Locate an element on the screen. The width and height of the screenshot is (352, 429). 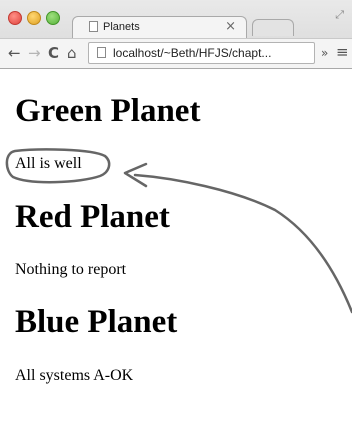
tab-planets: Planets × is located at coordinates (159, 27).